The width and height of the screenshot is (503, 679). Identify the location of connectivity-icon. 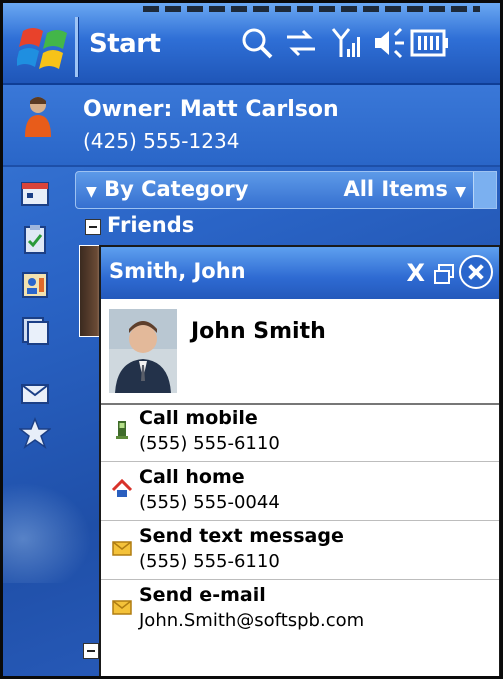
(301, 43).